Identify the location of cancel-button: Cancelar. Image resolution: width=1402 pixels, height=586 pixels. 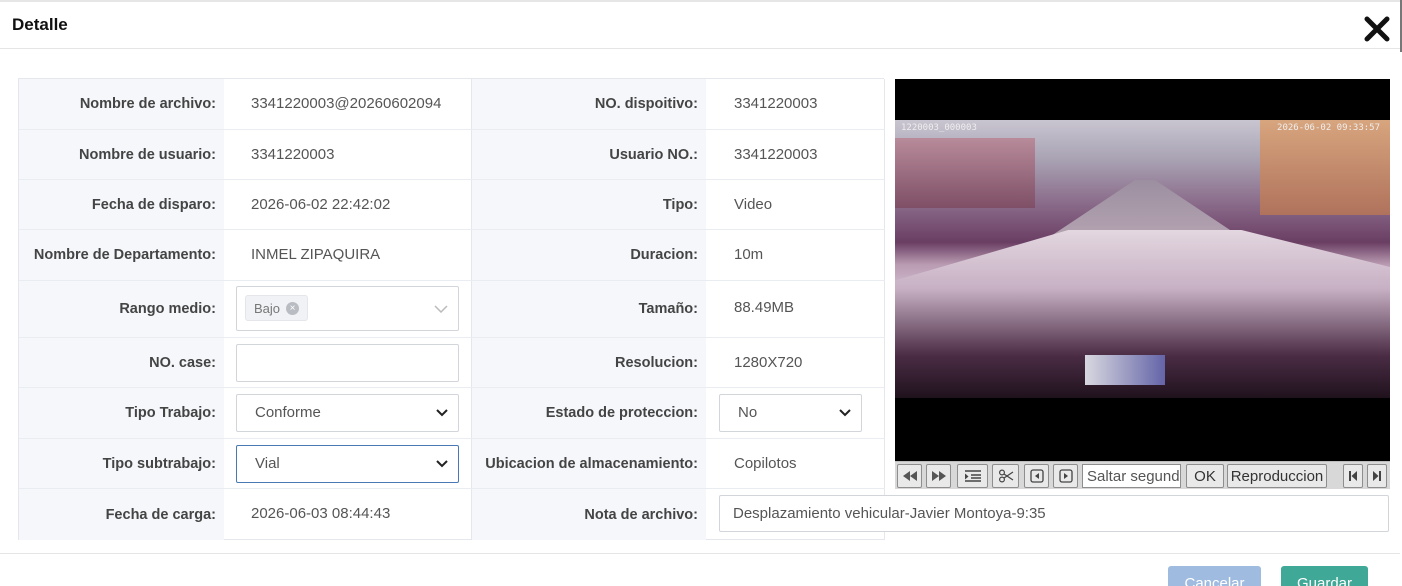
(1214, 576).